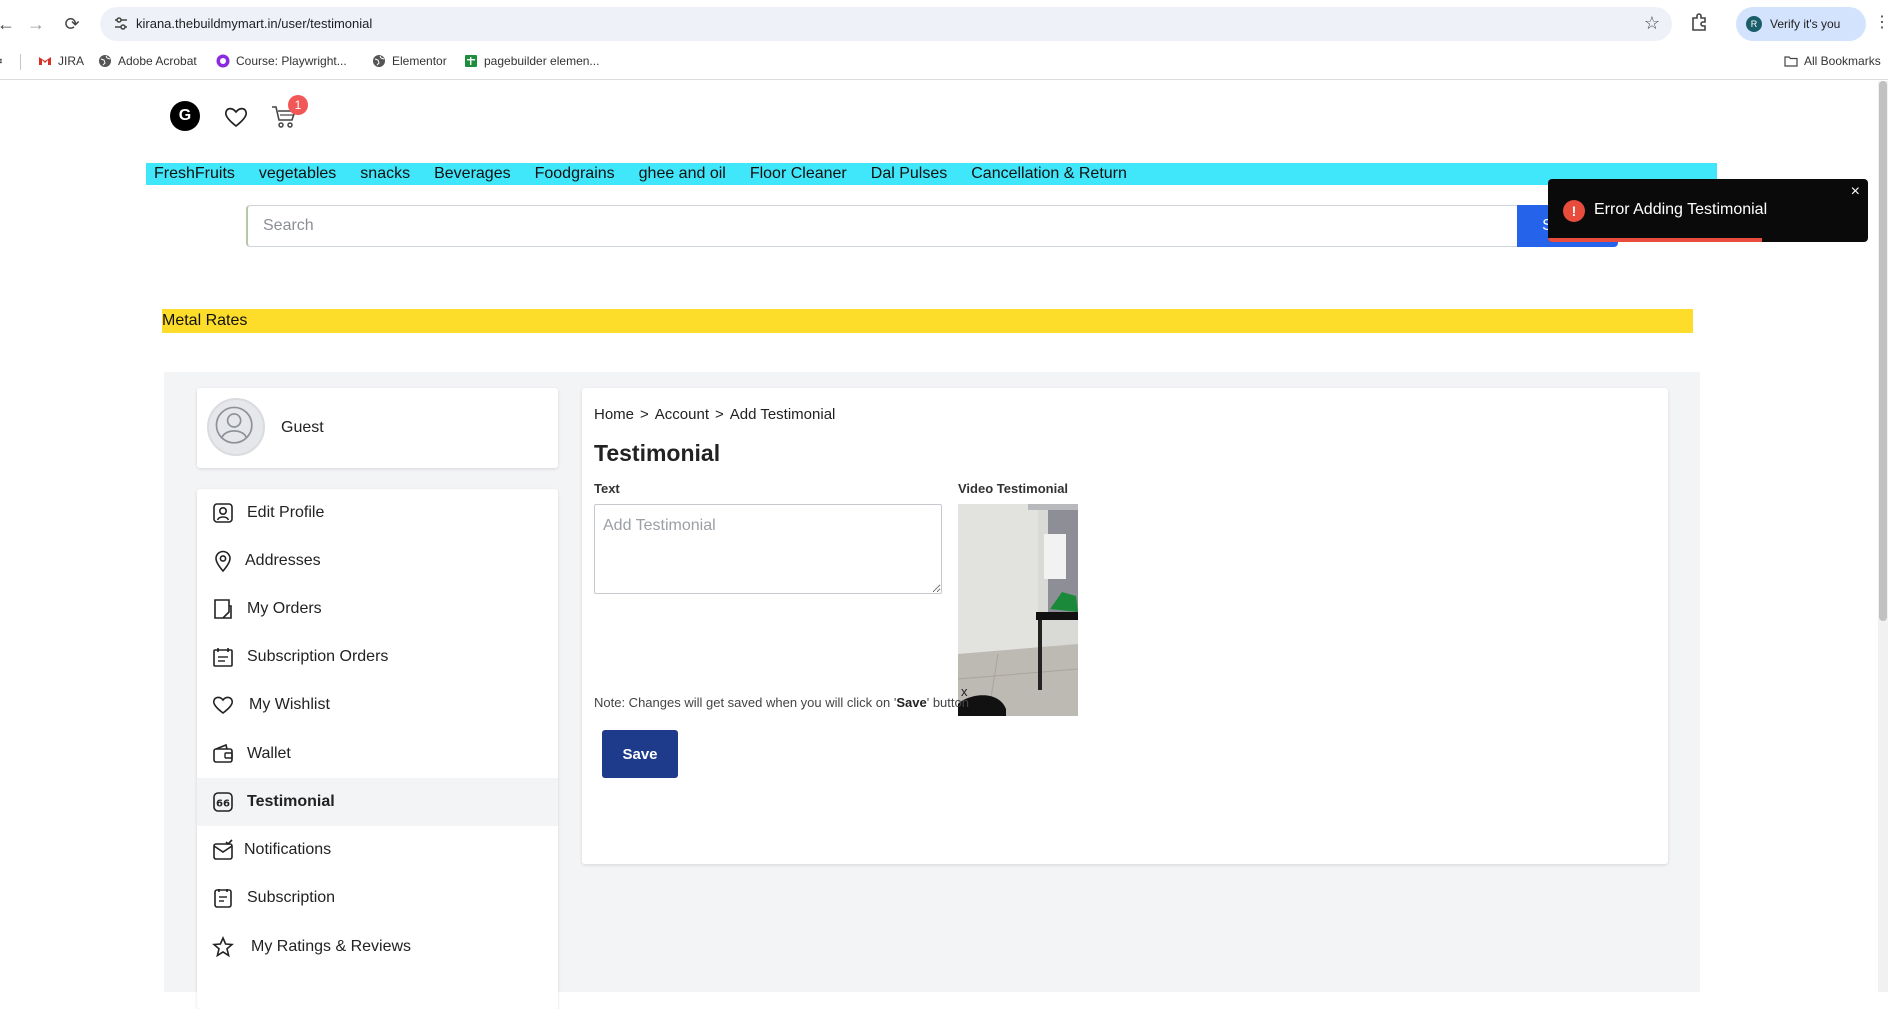 The height and width of the screenshot is (1009, 1888). I want to click on mail-check-icon, so click(223, 849).